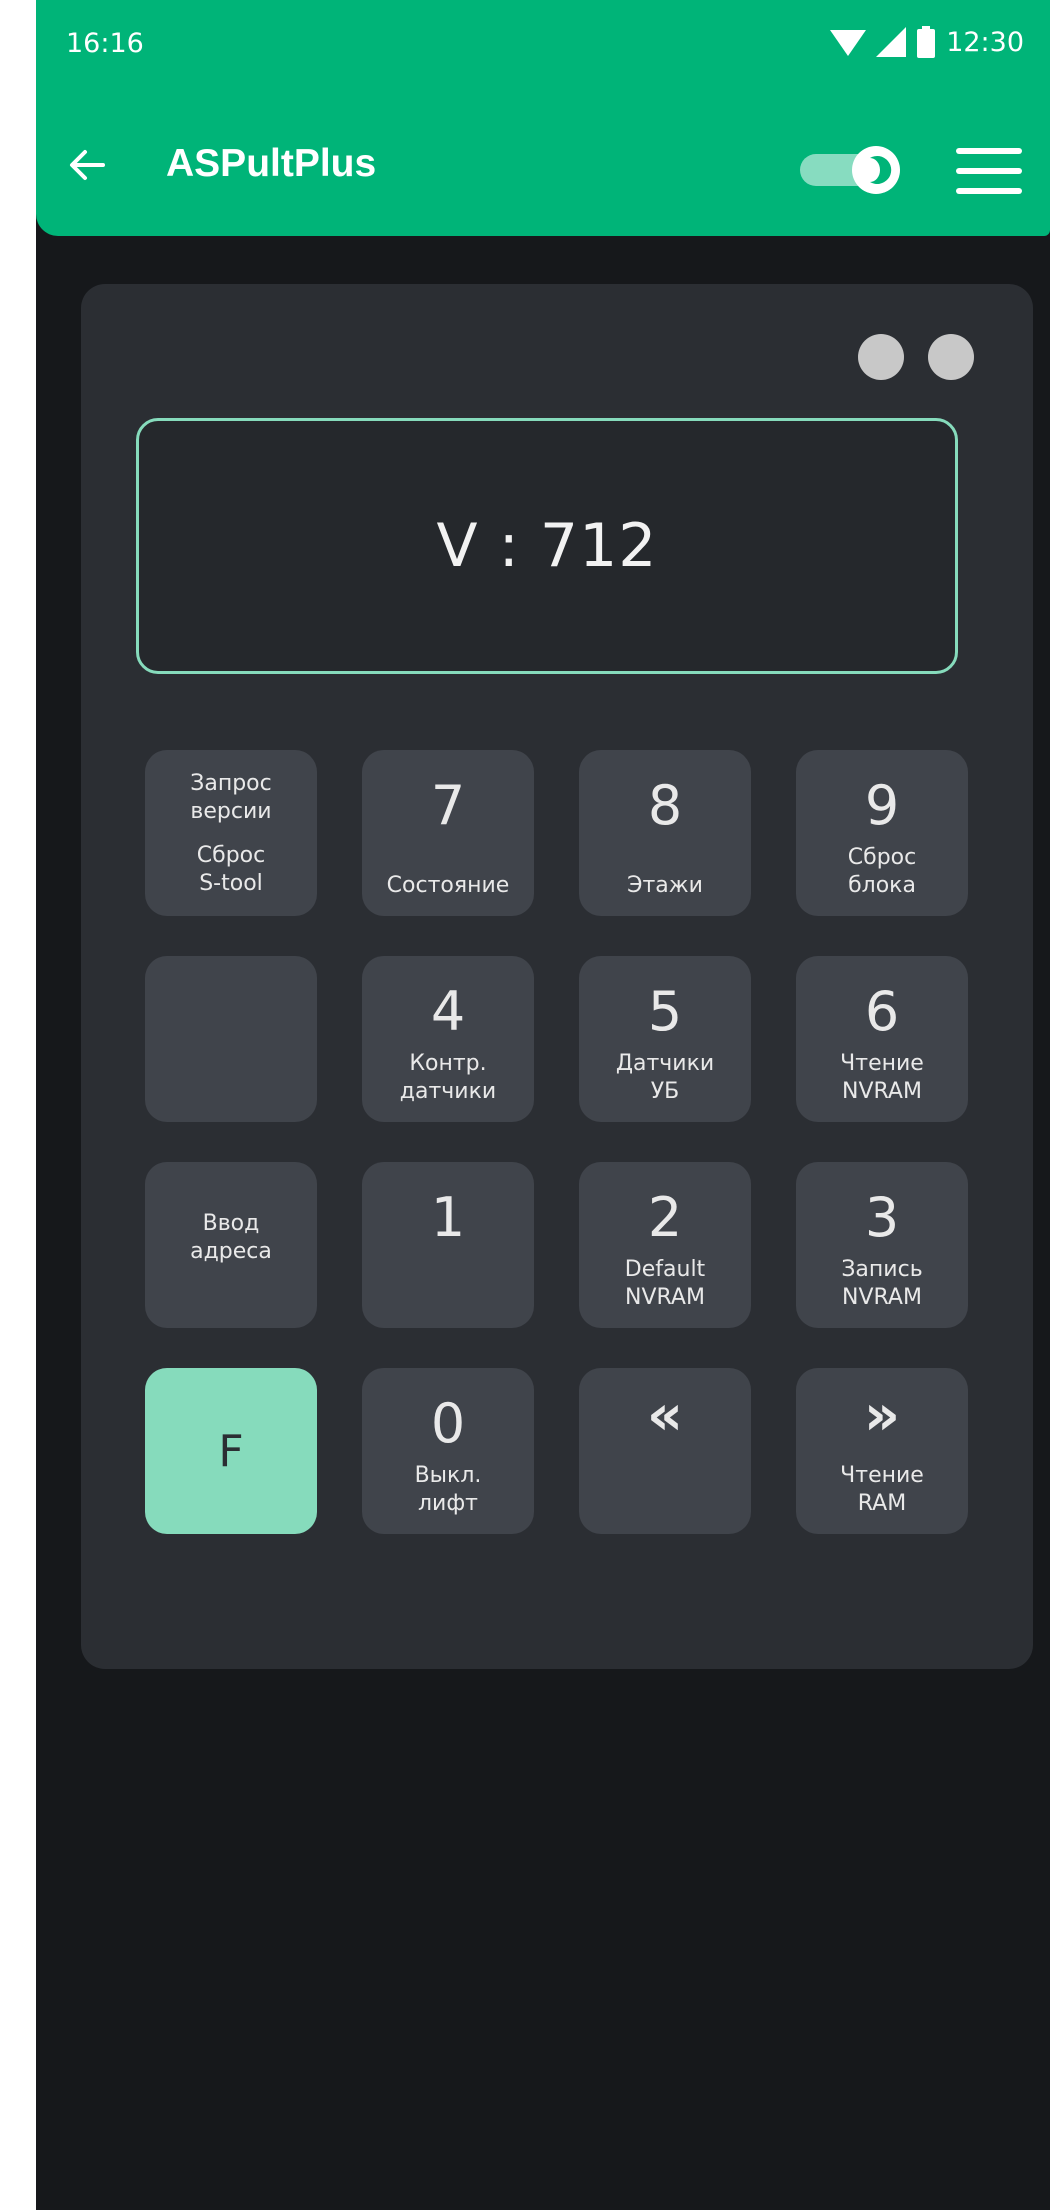  I want to click on key-label: Контр., so click(448, 1063).